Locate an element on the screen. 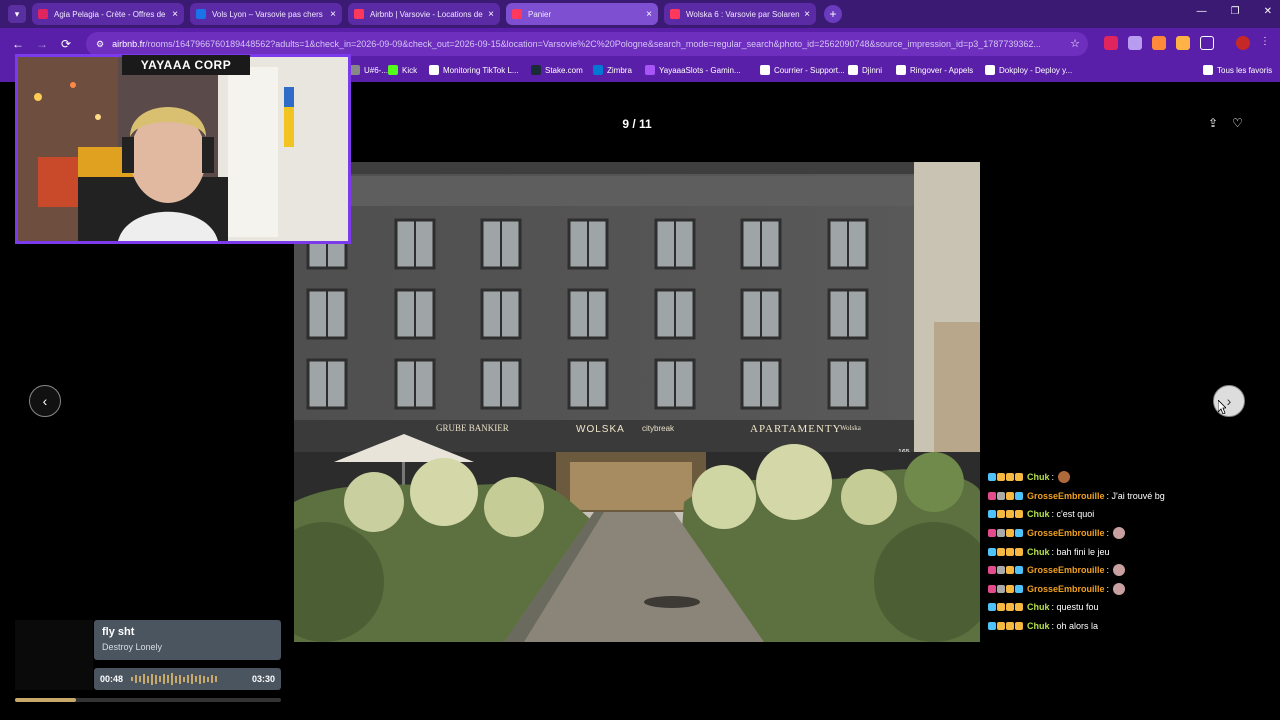 The image size is (1280, 720). bookmark-item: Djinni is located at coordinates (865, 70).